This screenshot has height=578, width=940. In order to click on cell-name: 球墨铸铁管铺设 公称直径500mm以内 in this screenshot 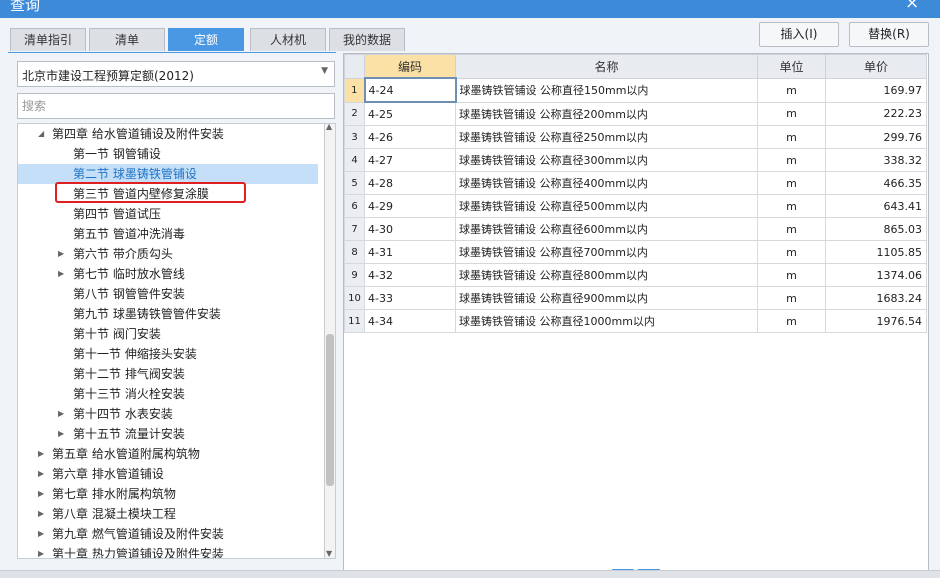, I will do `click(606, 206)`.